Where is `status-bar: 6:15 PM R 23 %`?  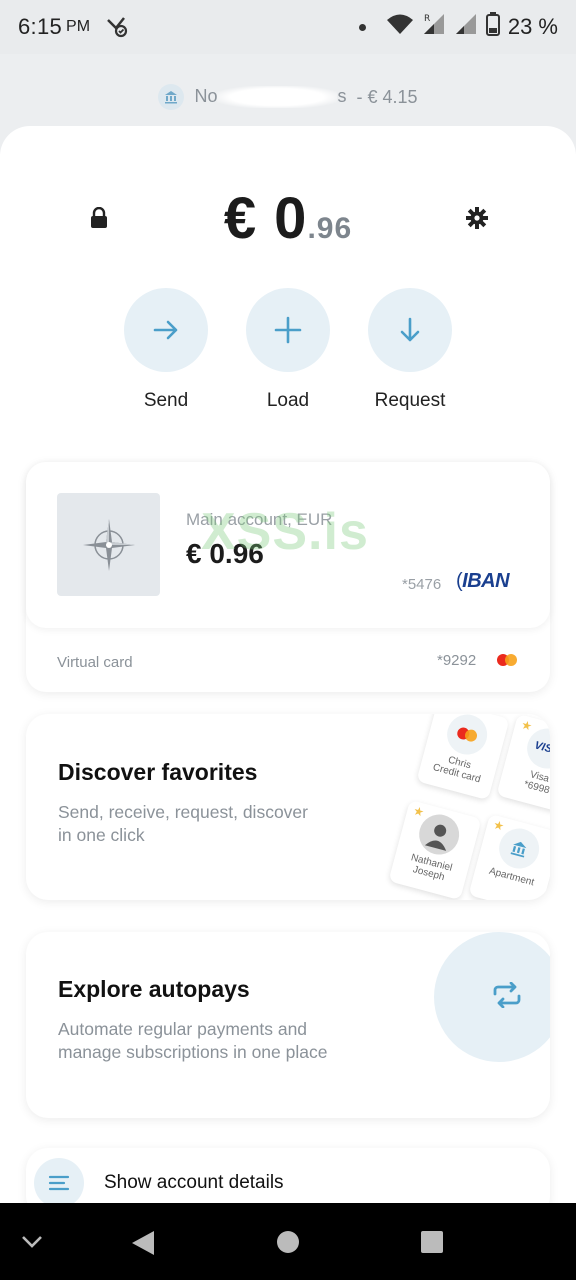
status-bar: 6:15 PM R 23 % is located at coordinates (288, 27).